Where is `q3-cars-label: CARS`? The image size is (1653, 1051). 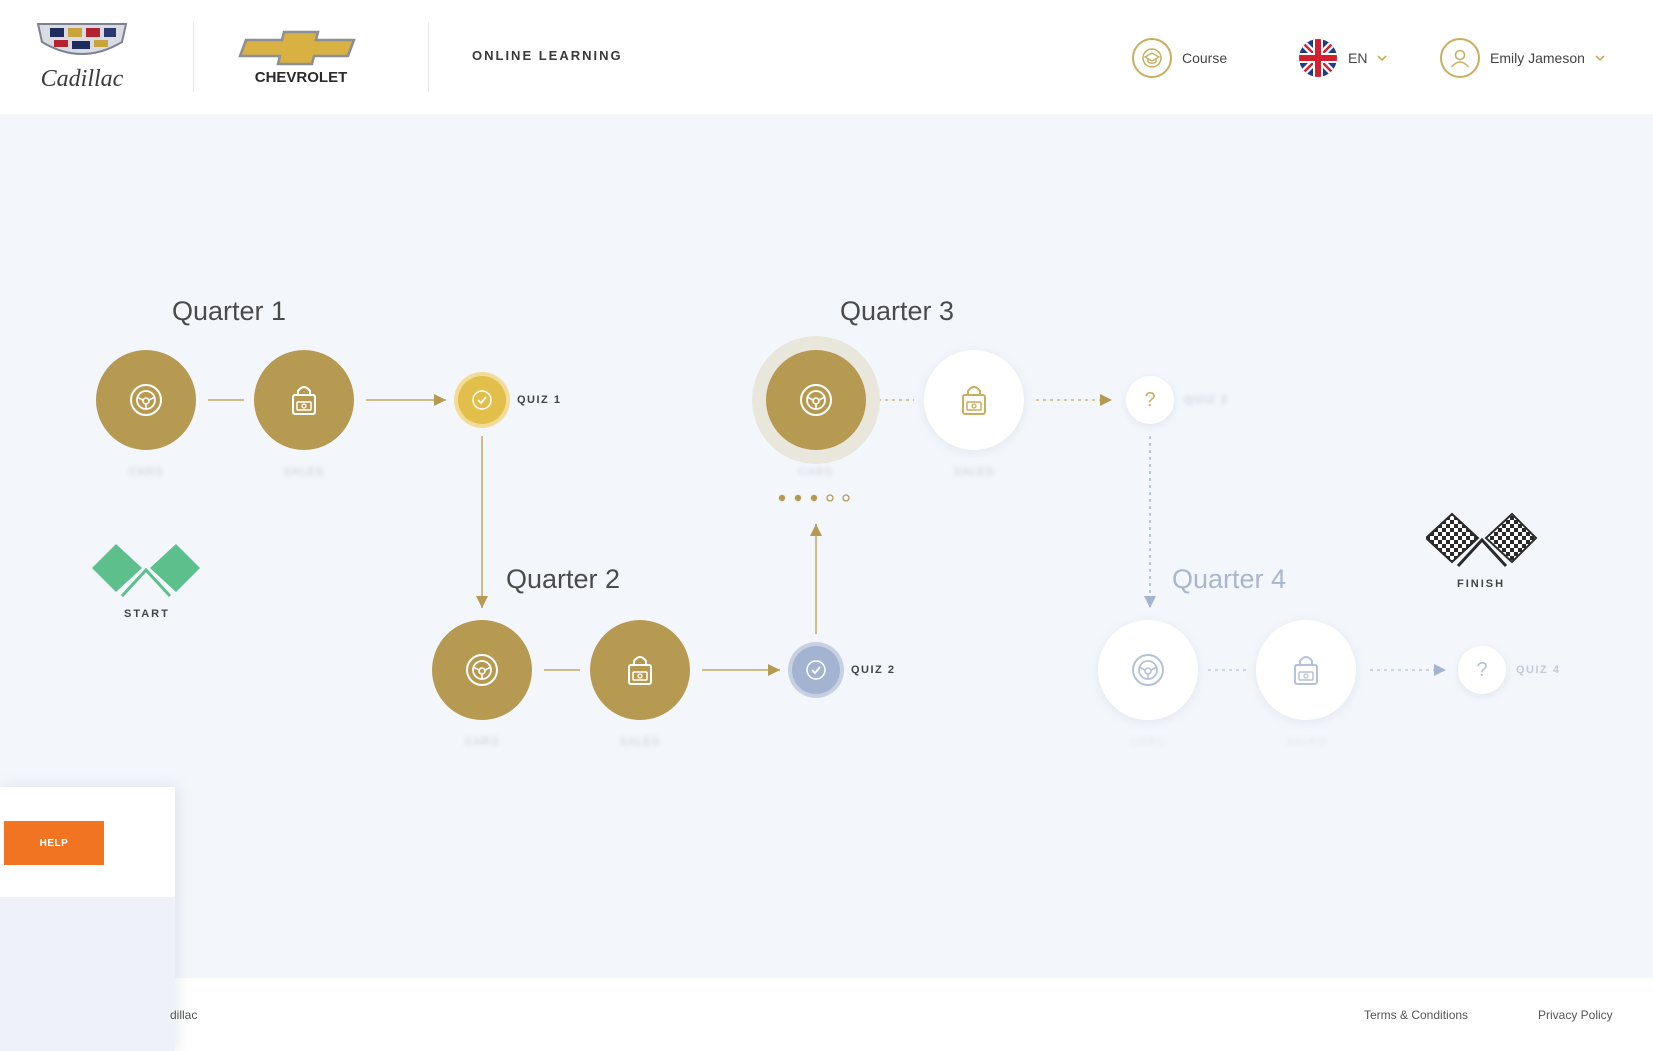
q3-cars-label: CARS is located at coordinates (816, 472).